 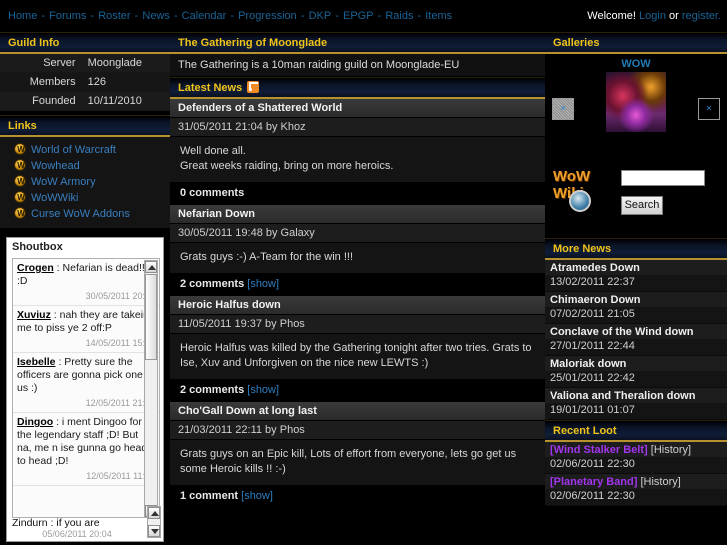 I want to click on news-item-title: Heroic Halfus down, so click(x=357, y=305).